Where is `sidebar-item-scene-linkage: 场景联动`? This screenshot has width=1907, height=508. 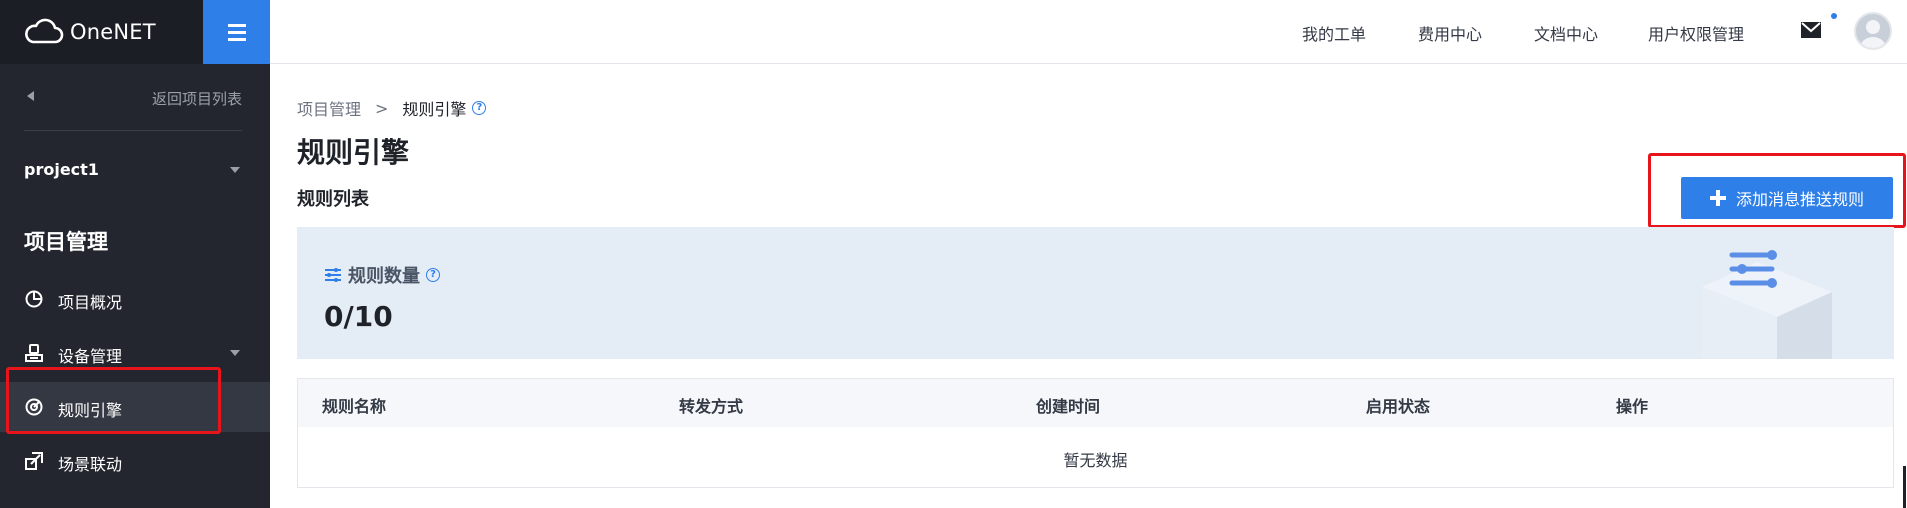
sidebar-item-scene-linkage: 场景联动 is located at coordinates (135, 461).